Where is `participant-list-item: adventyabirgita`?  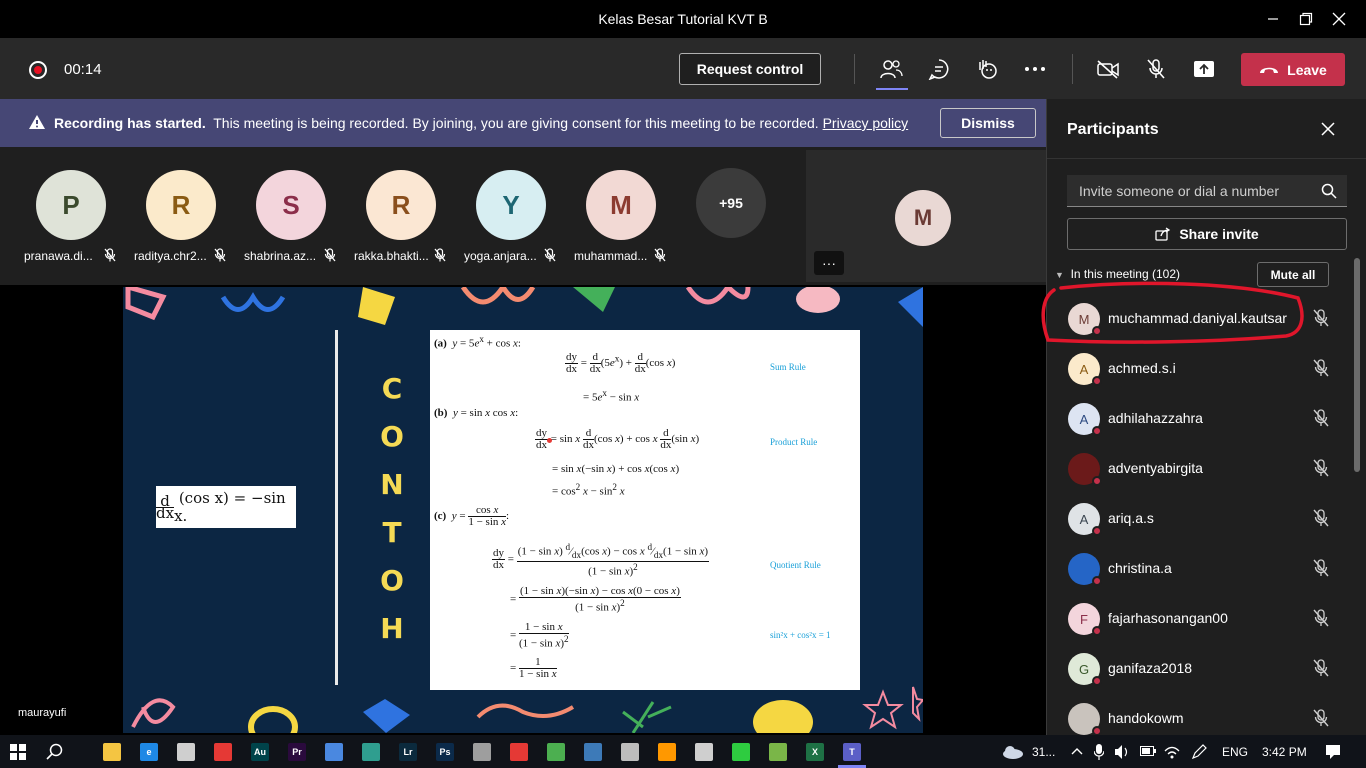 participant-list-item: adventyabirgita is located at coordinates (1197, 468).